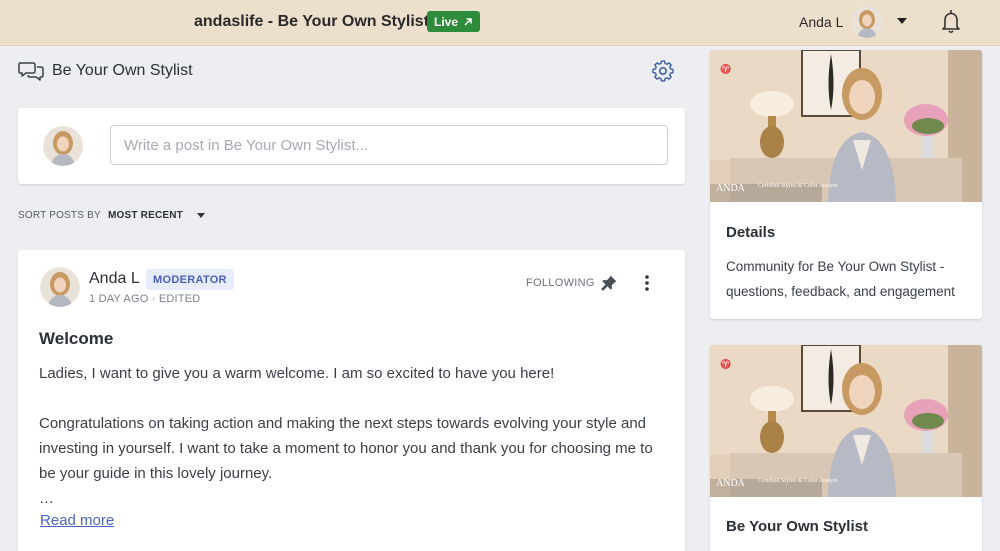 This screenshot has width=1000, height=551. Describe the element at coordinates (190, 279) in the screenshot. I see `moderator-badge: MODERATOR` at that location.